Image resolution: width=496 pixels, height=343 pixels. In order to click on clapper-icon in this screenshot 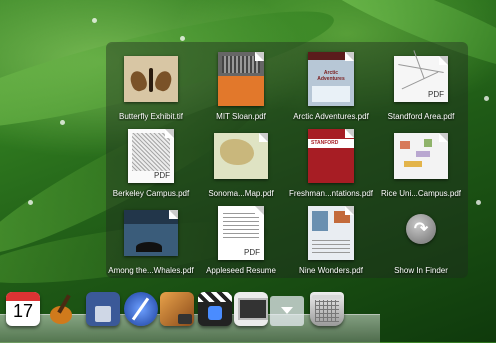, I will do `click(215, 309)`.